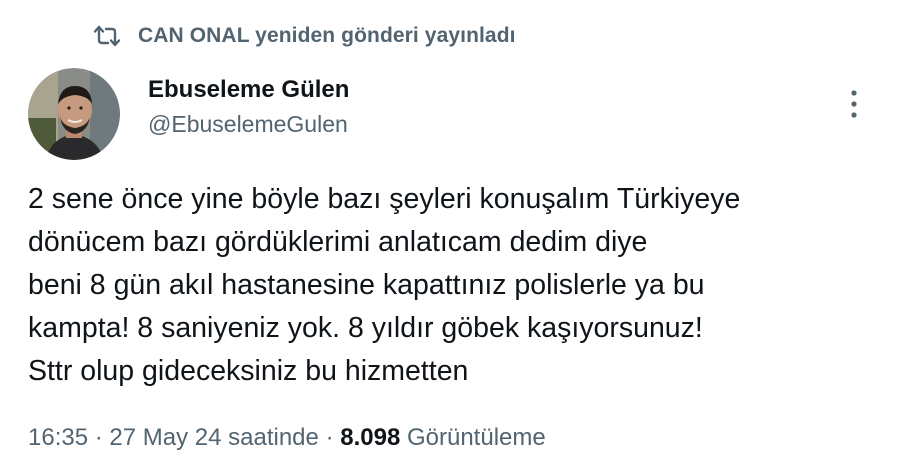 This screenshot has width=900, height=476. Describe the element at coordinates (248, 90) in the screenshot. I see `author-display-name: Ebuseleme Gülen` at that location.